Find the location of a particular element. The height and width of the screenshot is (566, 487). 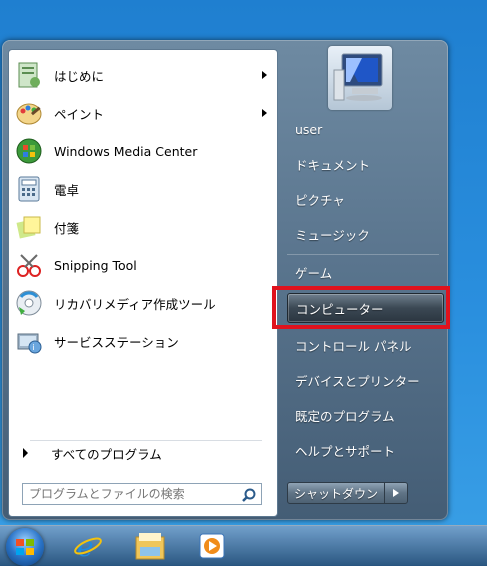

sticky-notes-icon is located at coordinates (29, 227).